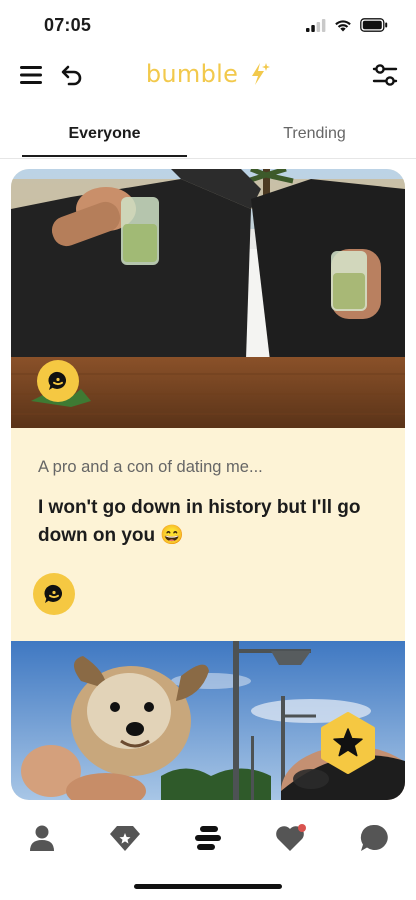 This screenshot has width=416, height=900. I want to click on nav-premium, so click(125, 838).